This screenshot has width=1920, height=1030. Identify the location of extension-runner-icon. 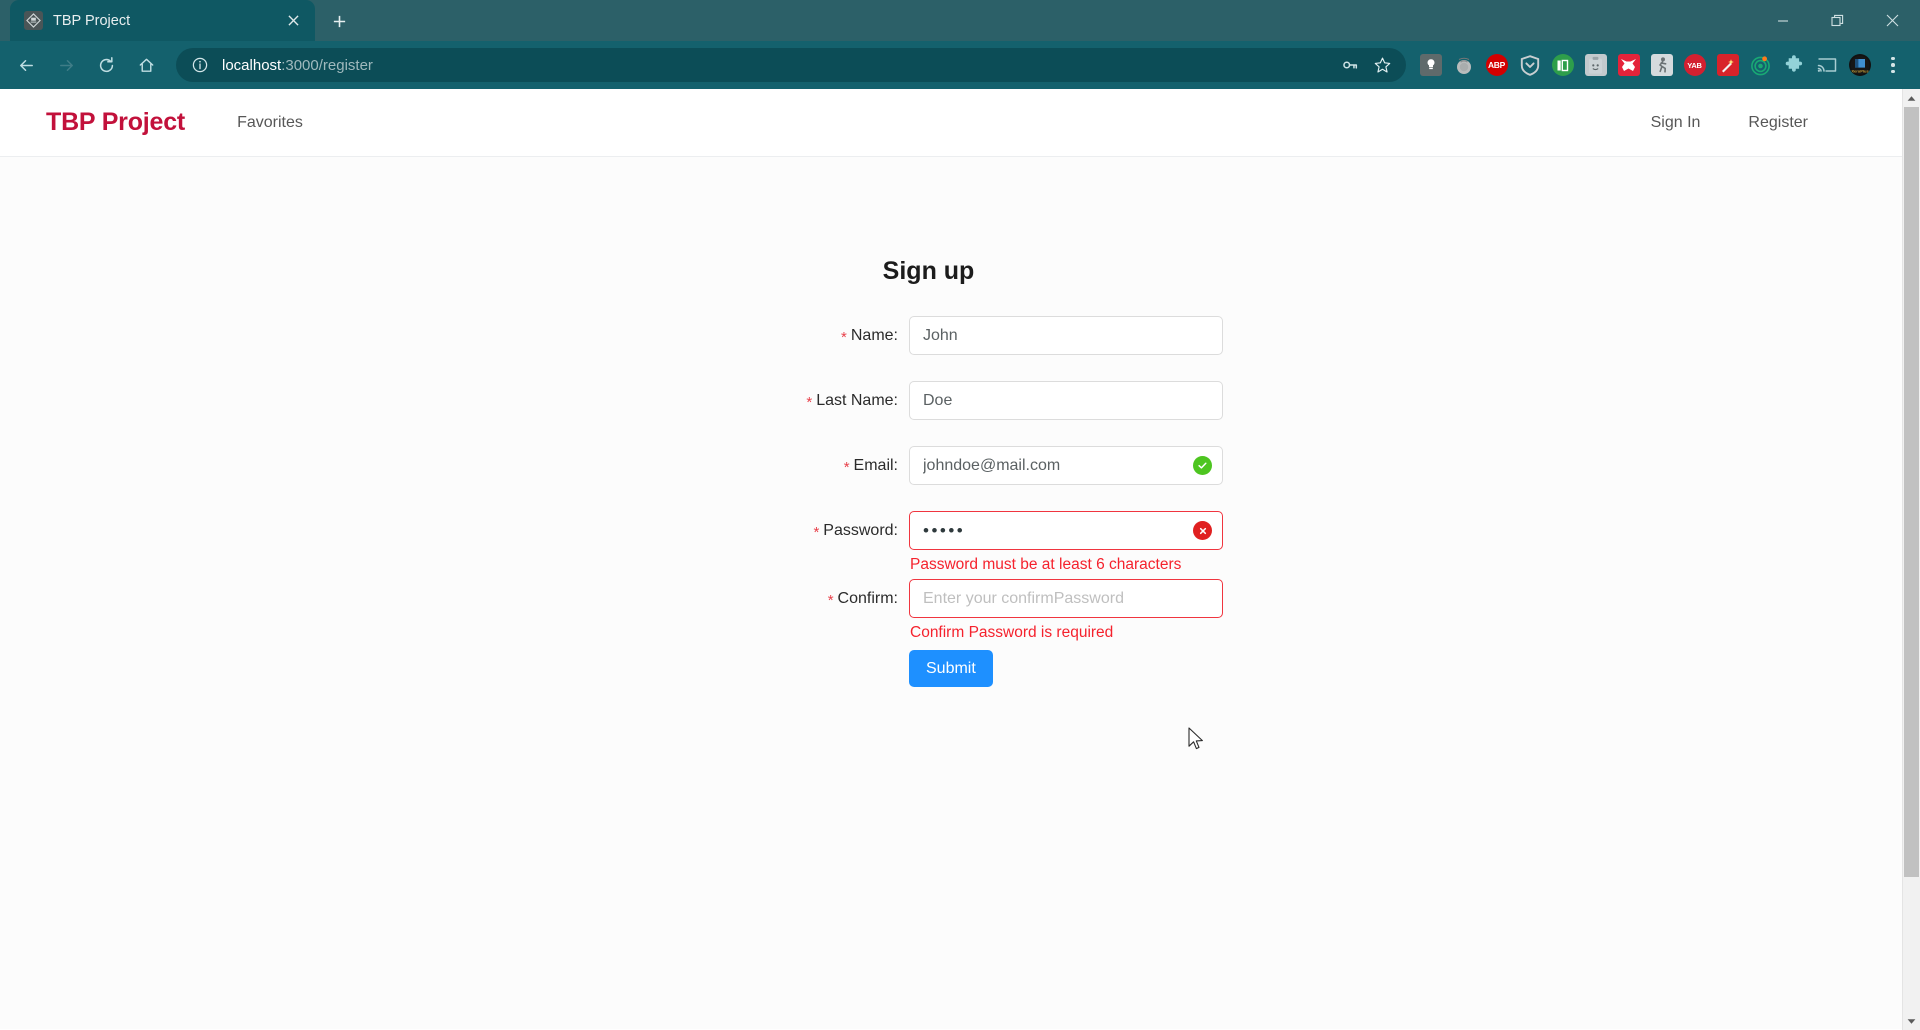
(1661, 65).